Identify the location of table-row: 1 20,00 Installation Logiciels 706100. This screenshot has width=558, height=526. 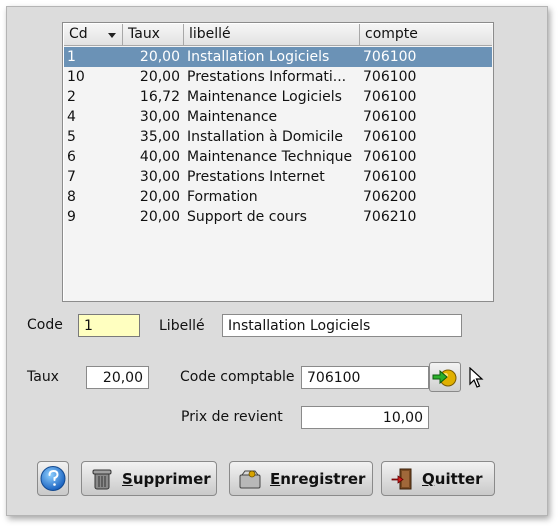
(278, 57).